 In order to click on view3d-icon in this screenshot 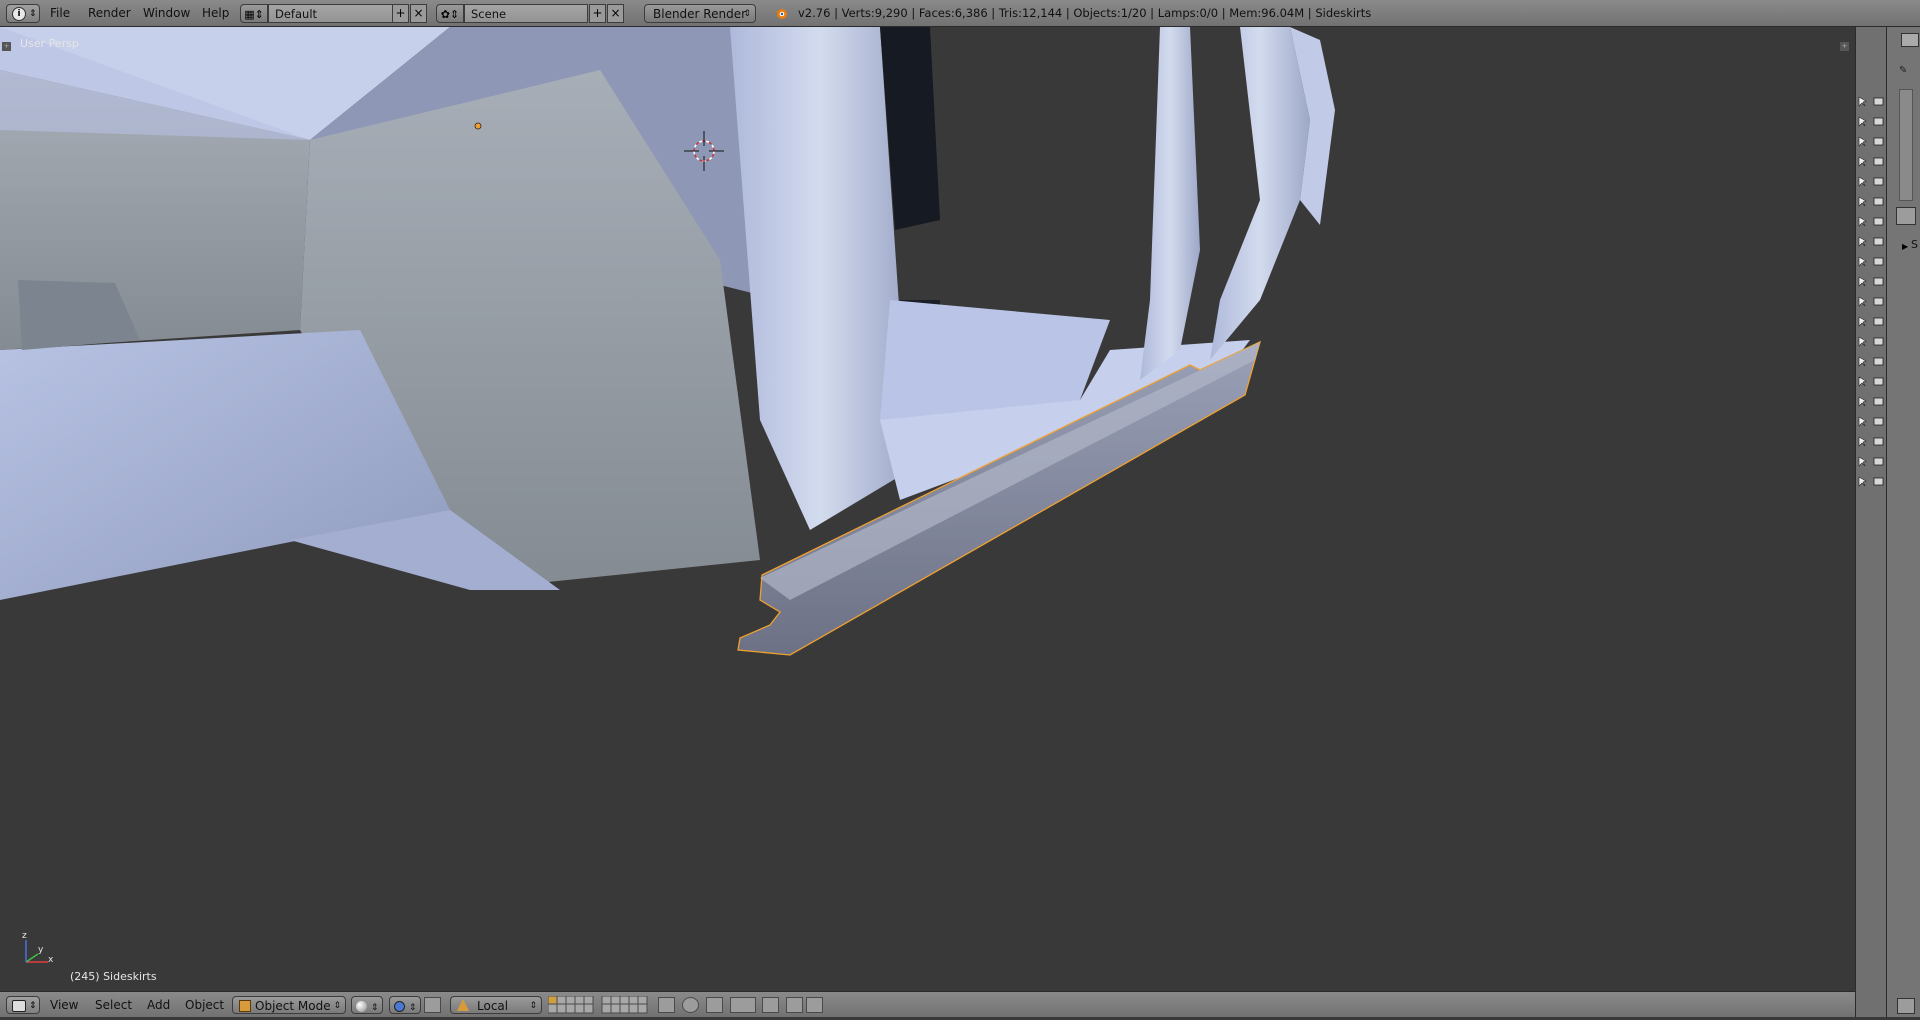, I will do `click(19, 1006)`.